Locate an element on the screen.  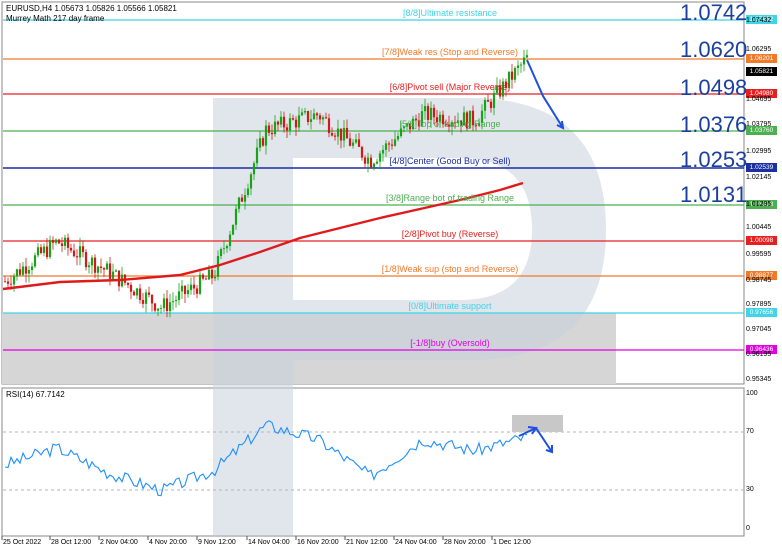
big-level-4: 1.0253 is located at coordinates (714, 159).